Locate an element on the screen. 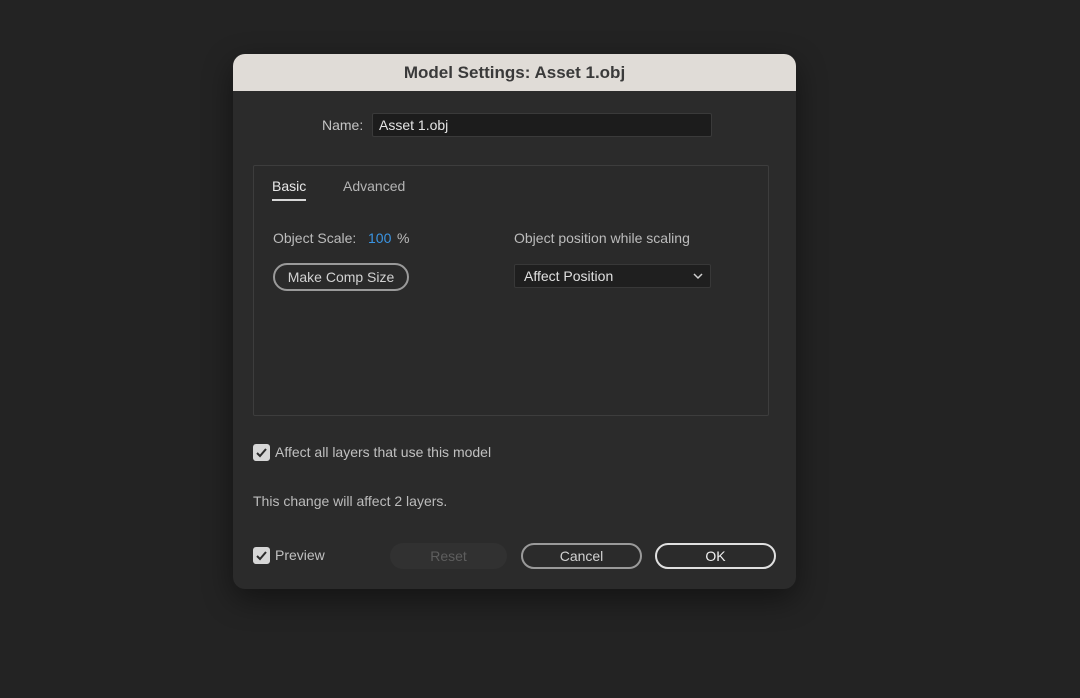  object-position-dropdown: Affect Position is located at coordinates (612, 276).